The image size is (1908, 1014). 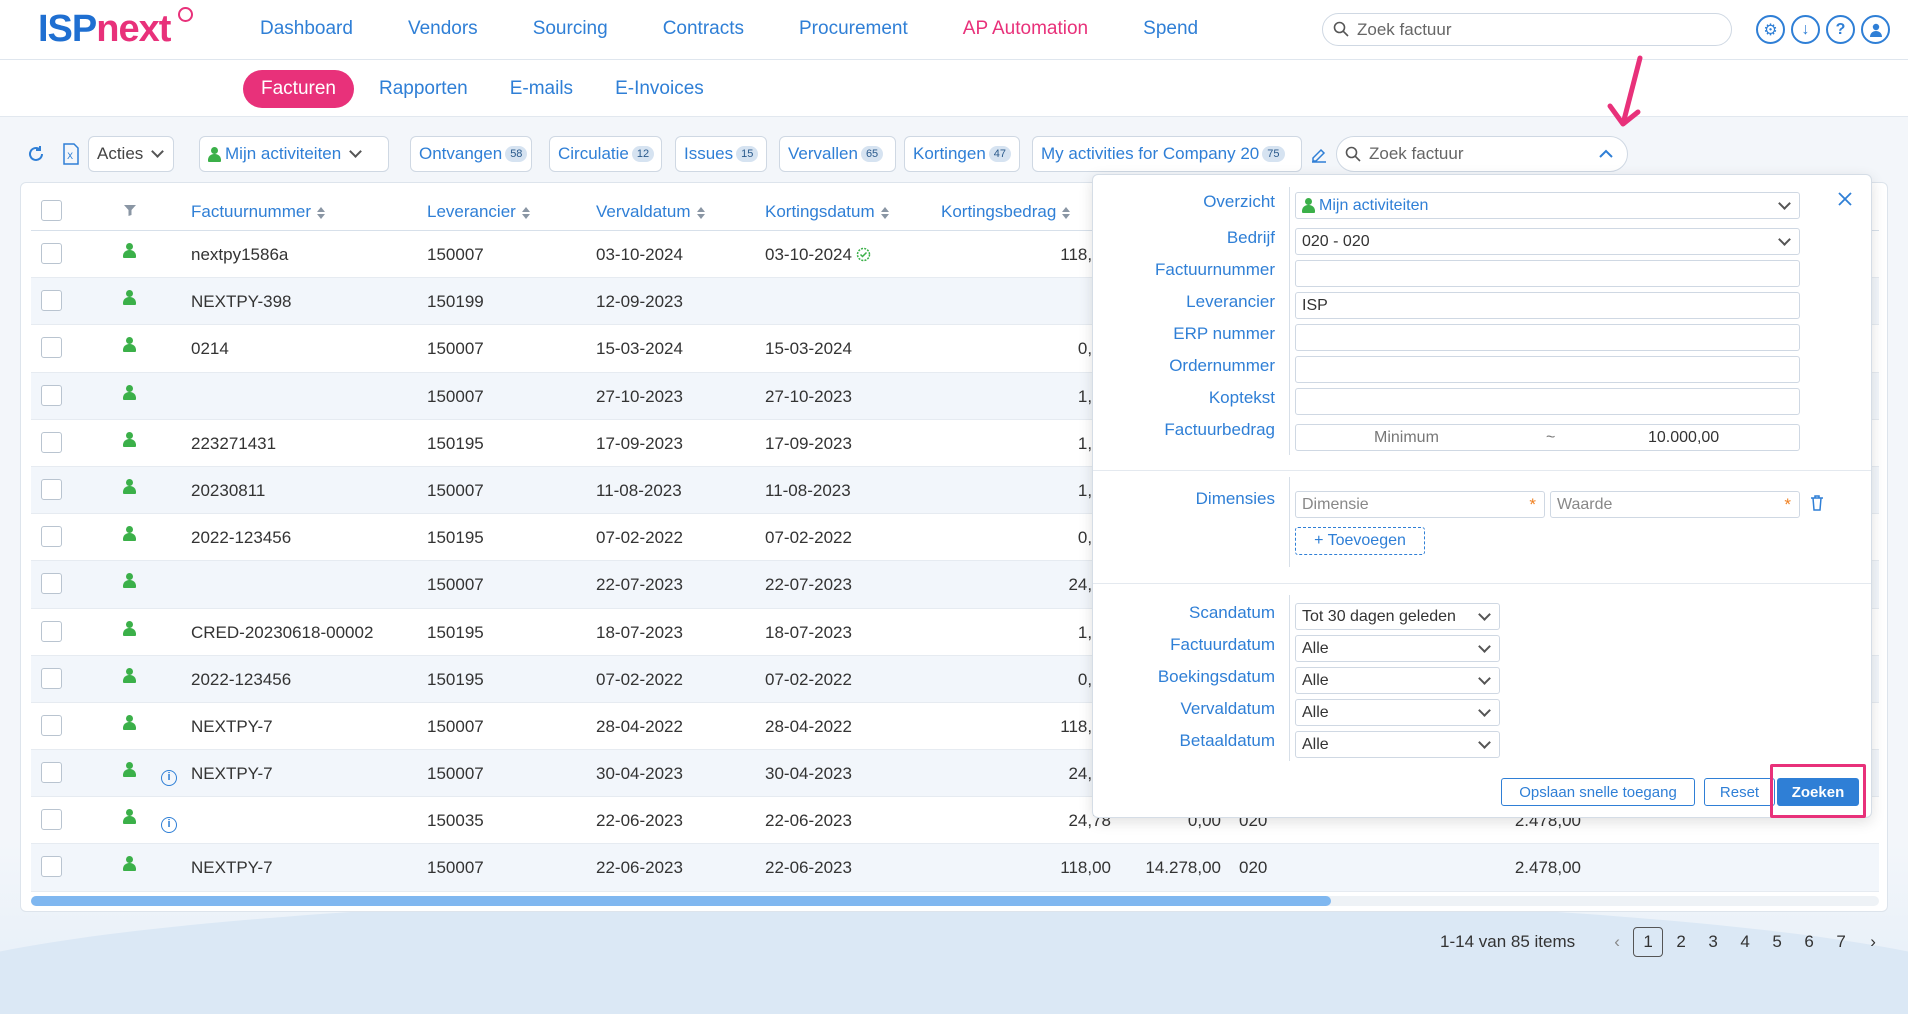 I want to click on chip-vervallen: Vervallen 65, so click(x=837, y=154).